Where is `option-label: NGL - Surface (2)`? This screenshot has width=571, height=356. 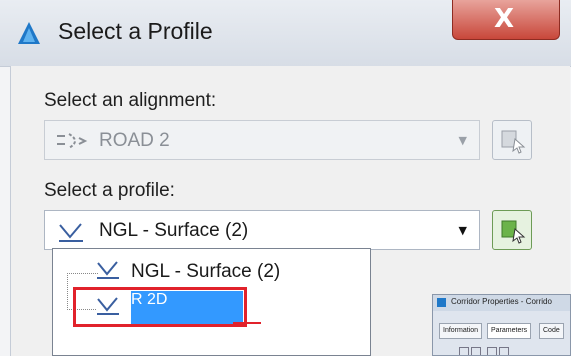 option-label: NGL - Surface (2) is located at coordinates (206, 271).